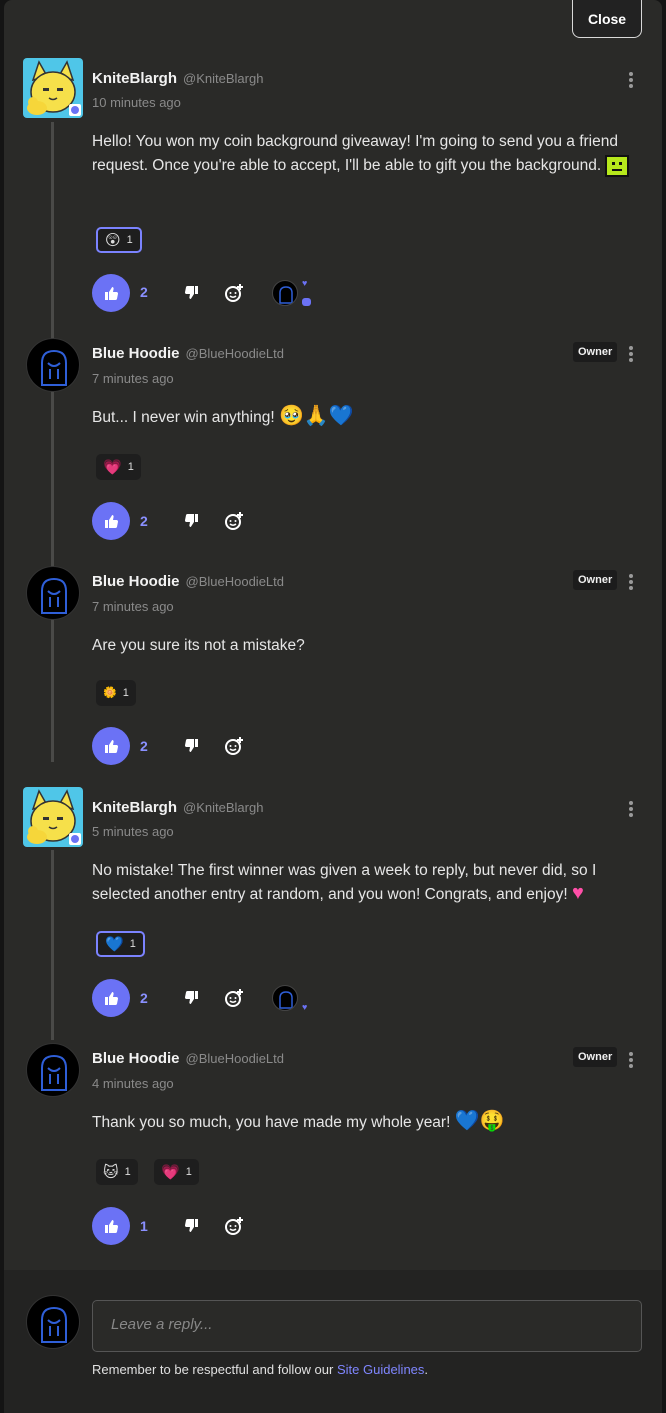 The height and width of the screenshot is (1413, 666). Describe the element at coordinates (479, 1121) in the screenshot. I see `text-emojis: 💙🤑` at that location.